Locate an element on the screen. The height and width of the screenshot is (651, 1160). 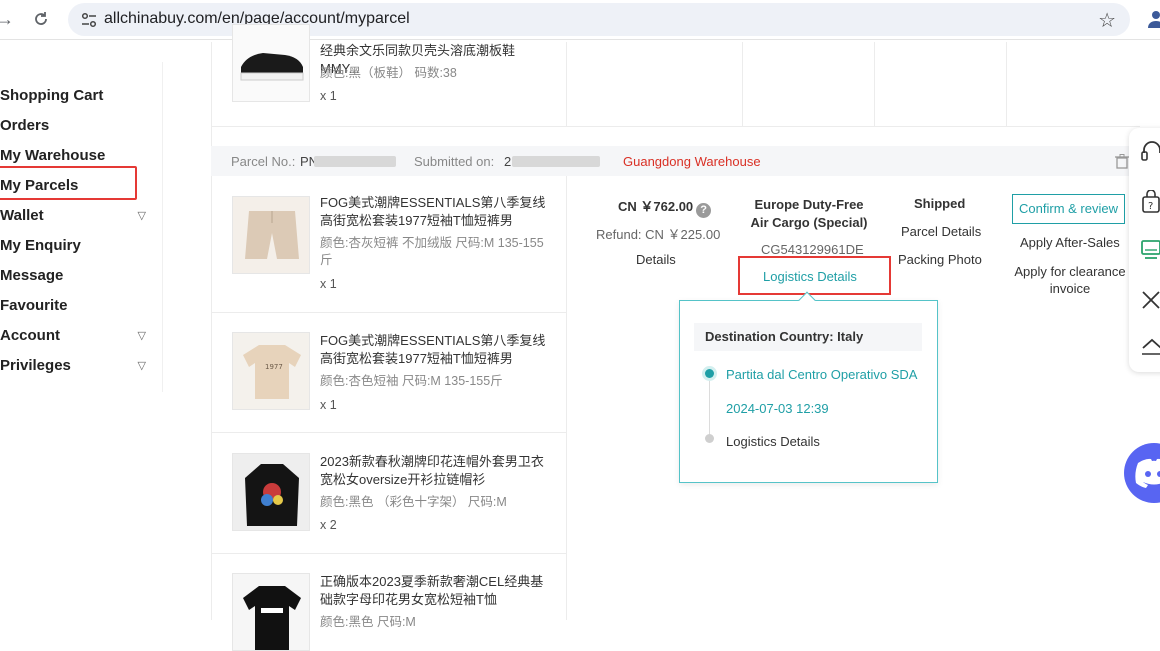
product-spec: 颜色:黑（板鞋） 码数:38 is located at coordinates (388, 73).